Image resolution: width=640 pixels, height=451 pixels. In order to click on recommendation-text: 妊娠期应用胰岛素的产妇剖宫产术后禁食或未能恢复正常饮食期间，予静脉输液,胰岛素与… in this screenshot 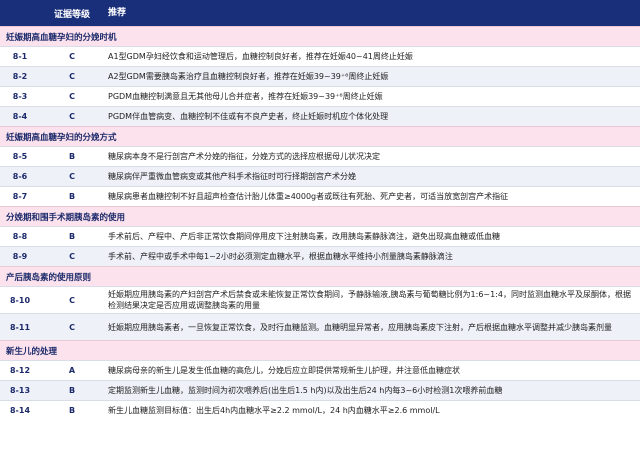, I will do `click(369, 300)`.